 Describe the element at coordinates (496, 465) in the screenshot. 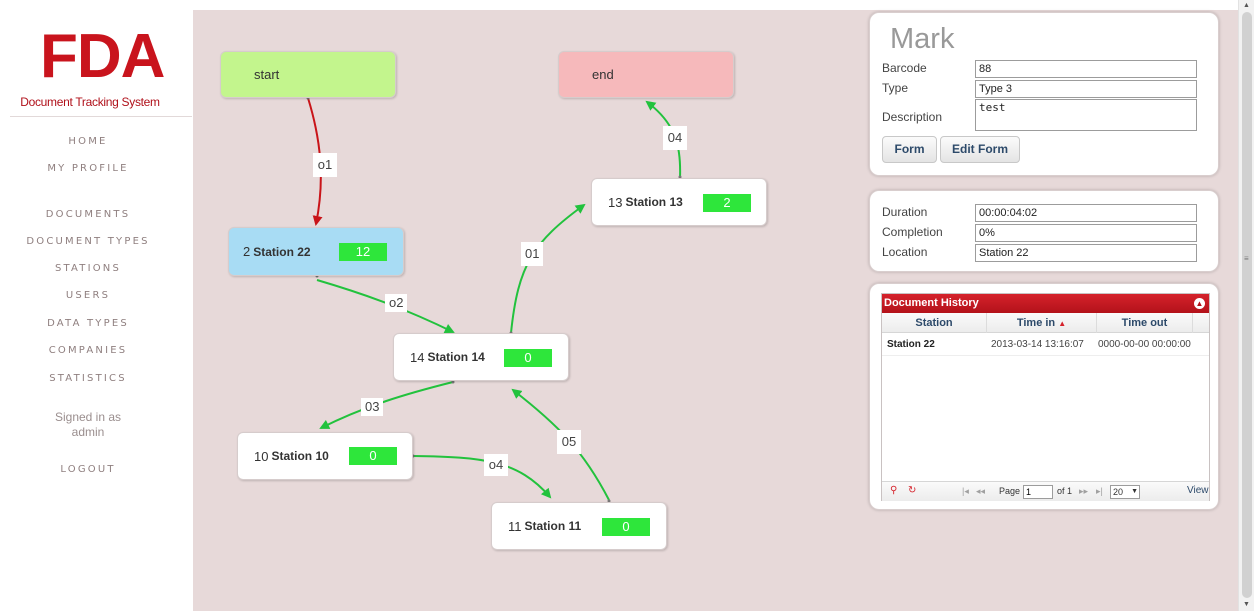

I see `edge-label-o4: o4` at that location.